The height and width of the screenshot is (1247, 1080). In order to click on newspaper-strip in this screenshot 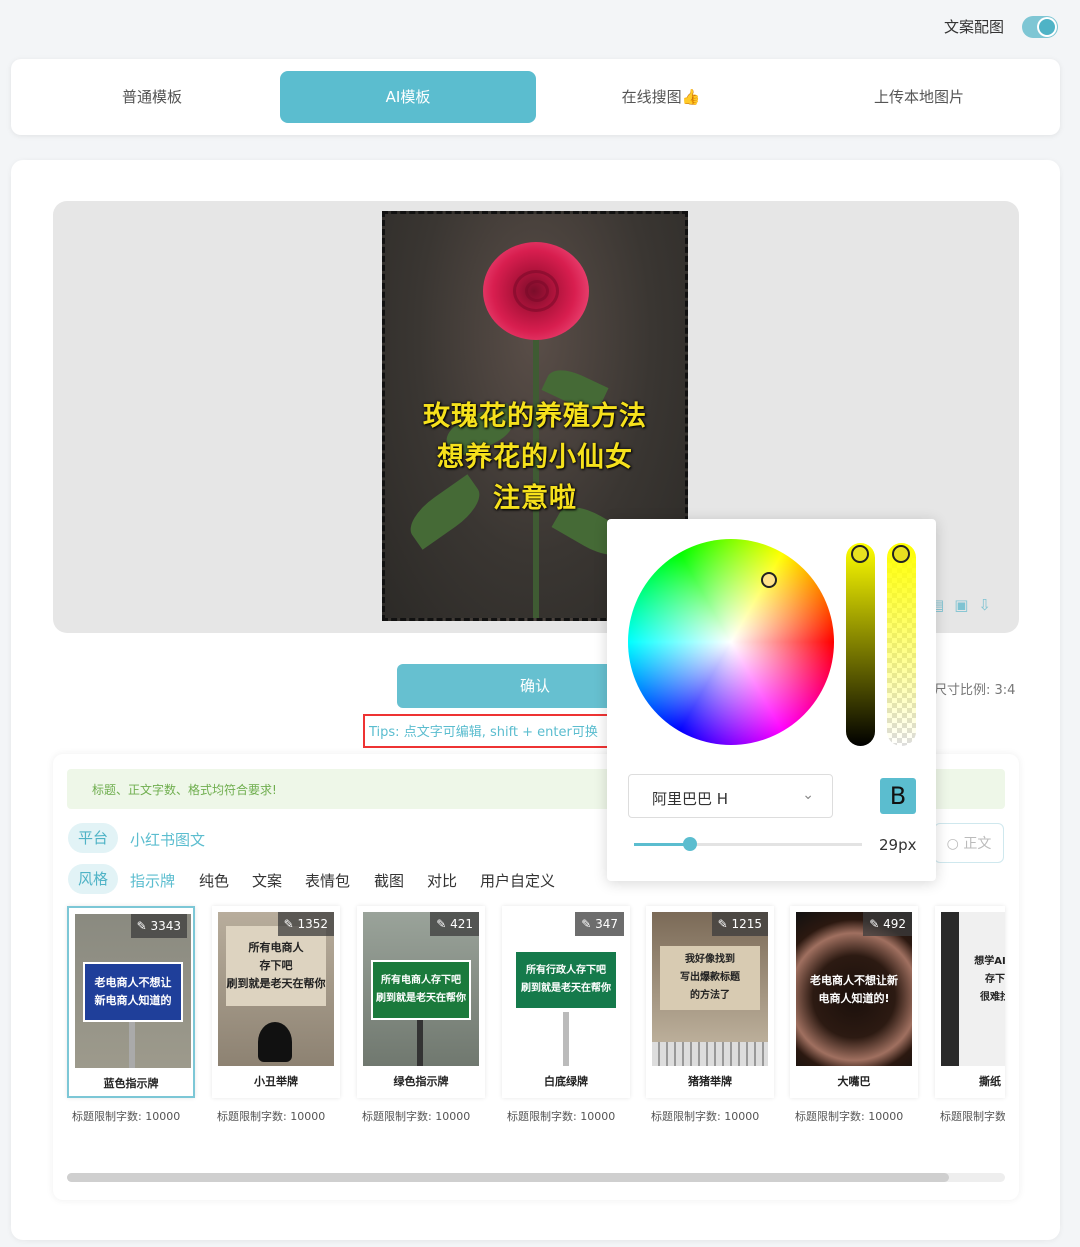, I will do `click(710, 1054)`.